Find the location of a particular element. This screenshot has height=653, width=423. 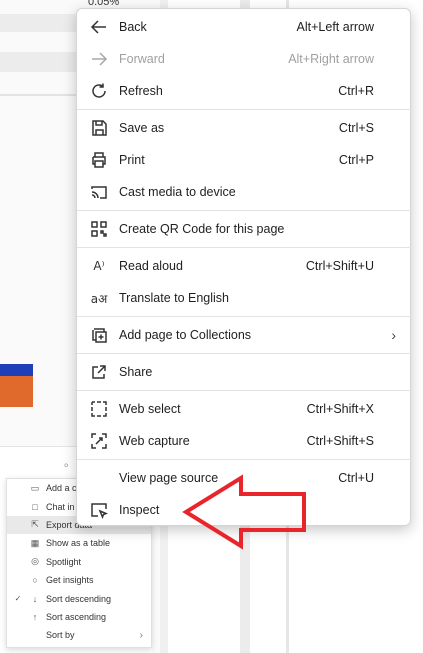

printer-icon is located at coordinates (99, 160).